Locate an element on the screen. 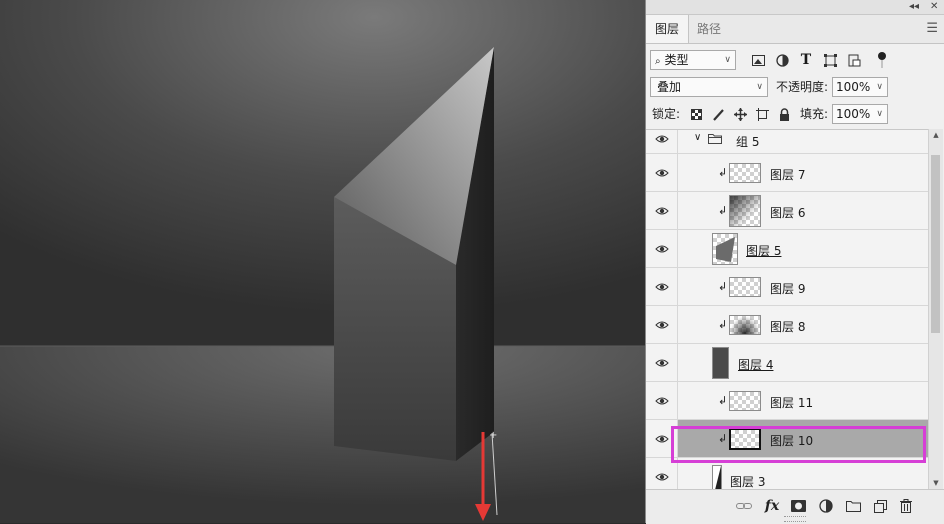 Image resolution: width=944 pixels, height=524 pixels. close-panel-icon: ✕ is located at coordinates (934, 7).